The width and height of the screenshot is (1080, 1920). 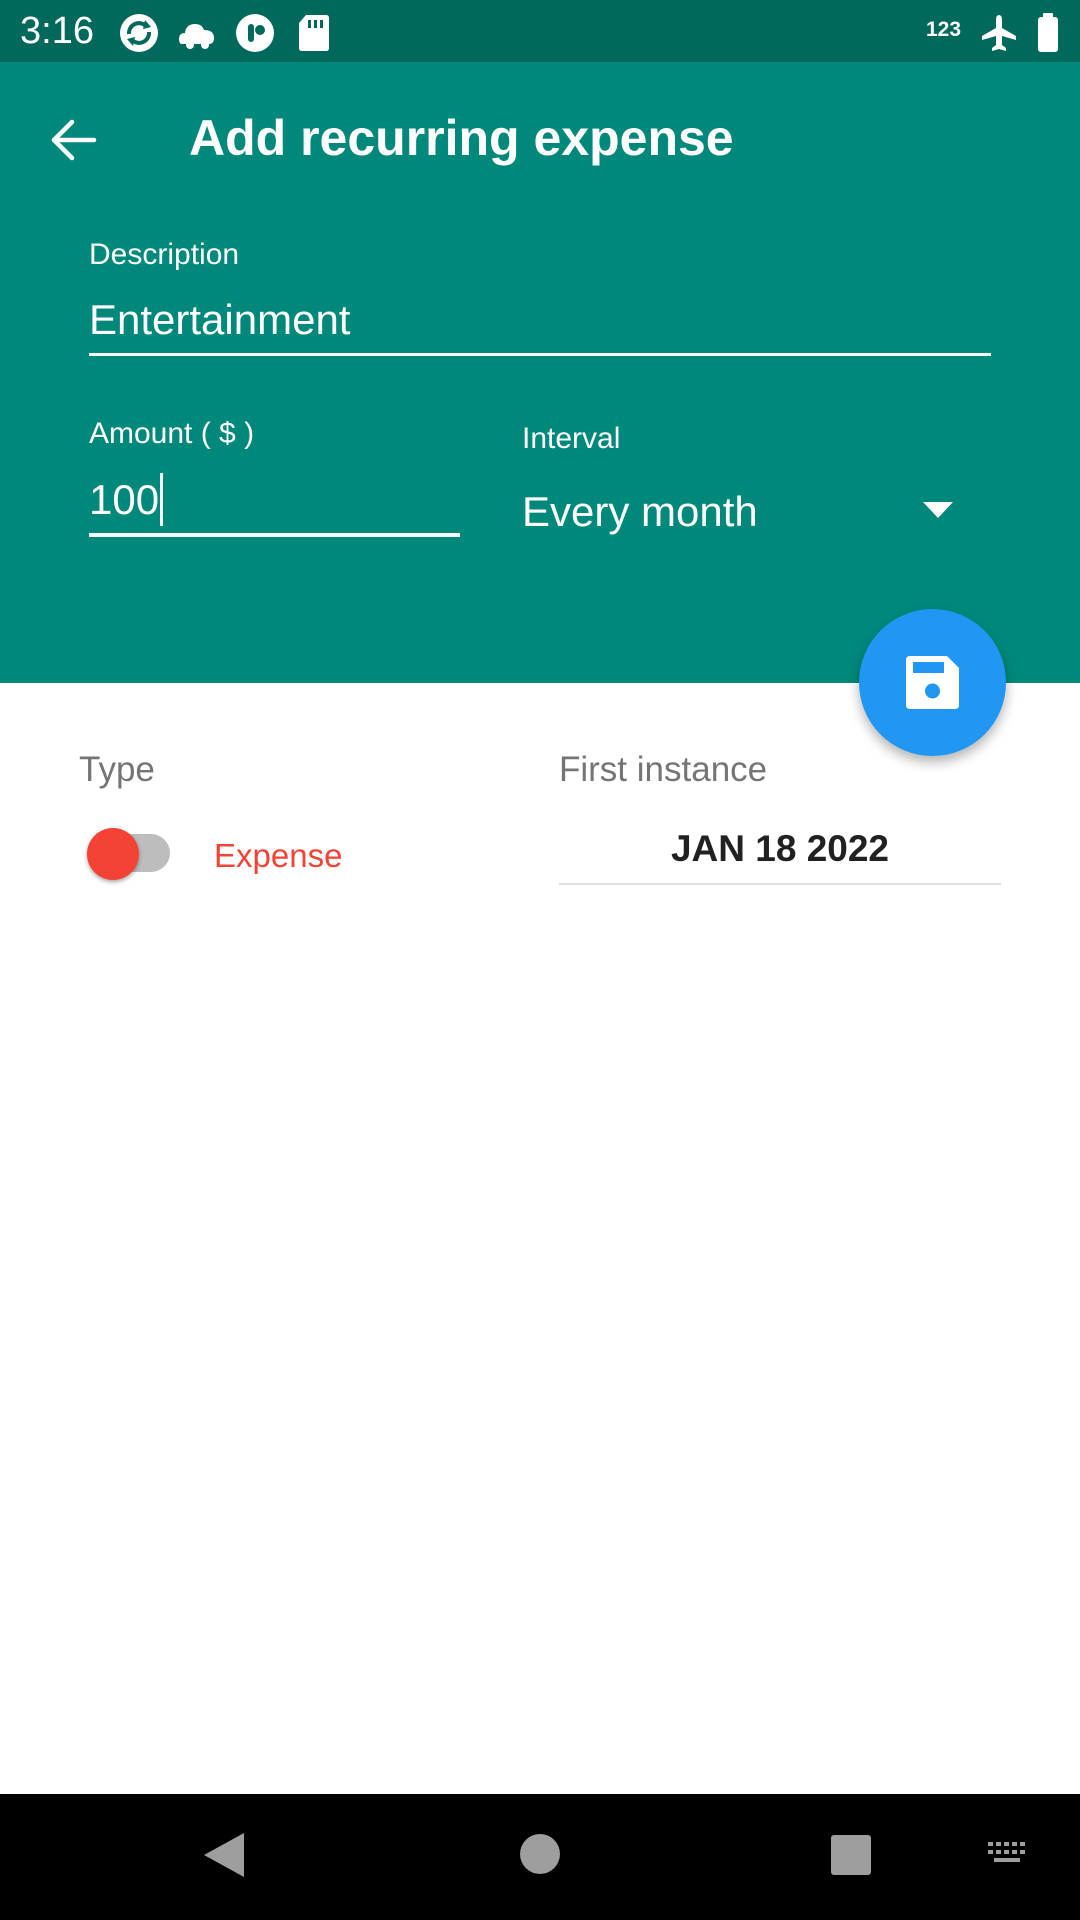 I want to click on amount-underline, so click(x=274, y=535).